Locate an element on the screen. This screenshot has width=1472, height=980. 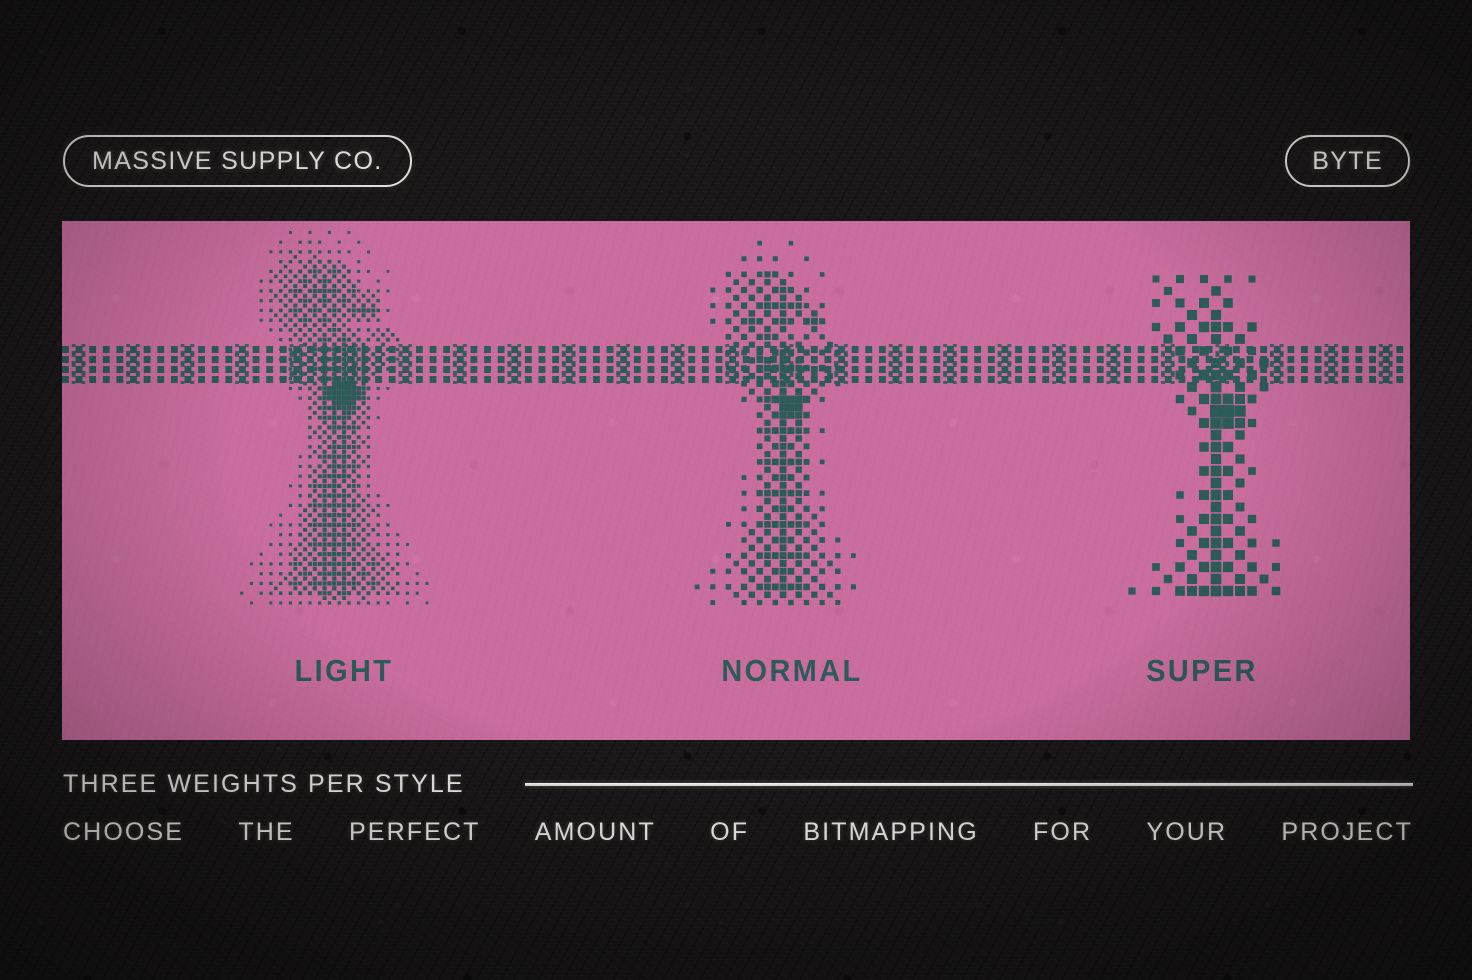
footer-word: PROJECT is located at coordinates (1347, 831).